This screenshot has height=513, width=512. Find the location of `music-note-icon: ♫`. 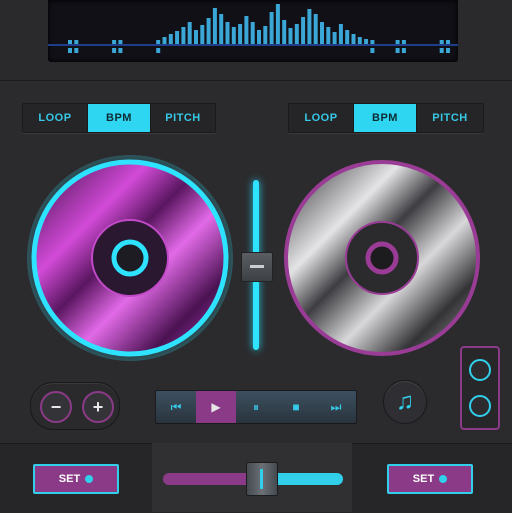

music-note-icon: ♫ is located at coordinates (405, 402).